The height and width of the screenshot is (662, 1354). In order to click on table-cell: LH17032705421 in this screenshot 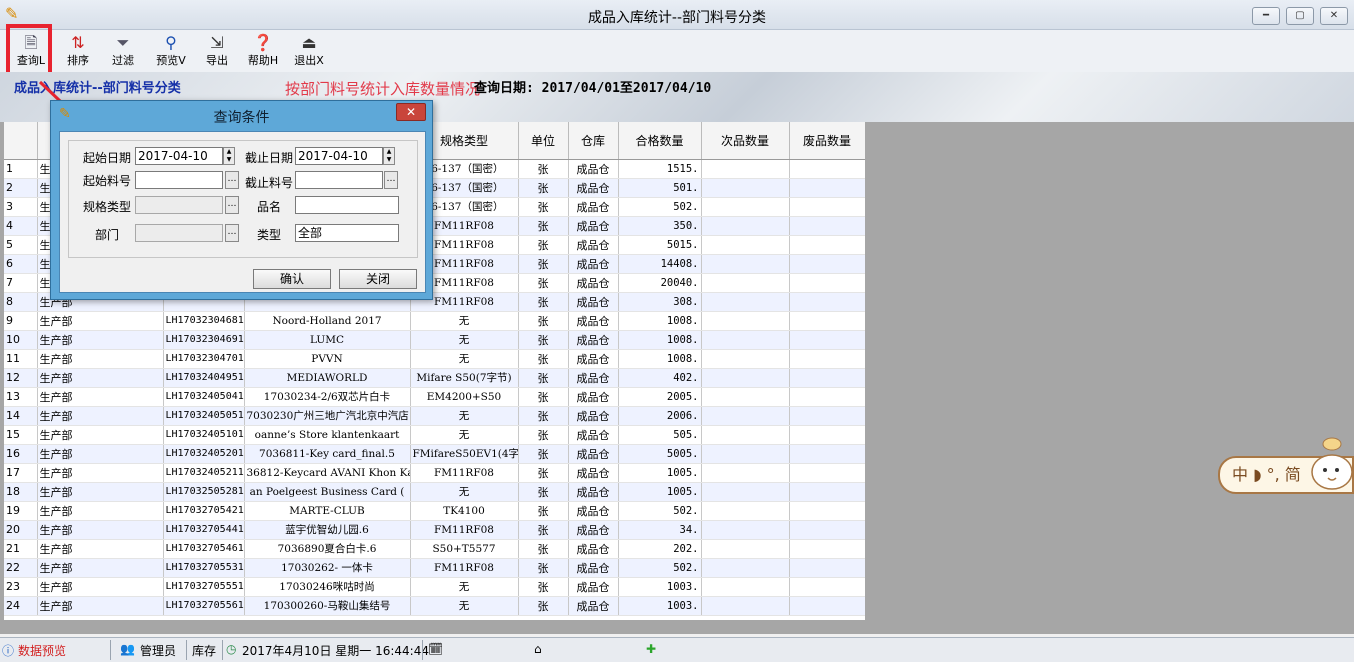, I will do `click(204, 511)`.